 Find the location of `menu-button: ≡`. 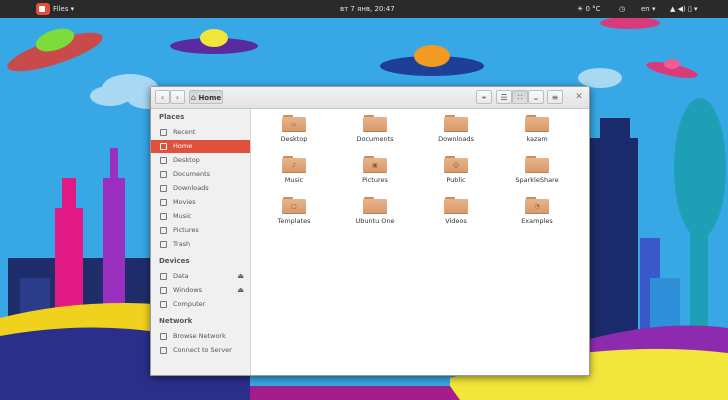

menu-button: ≡ is located at coordinates (555, 97).